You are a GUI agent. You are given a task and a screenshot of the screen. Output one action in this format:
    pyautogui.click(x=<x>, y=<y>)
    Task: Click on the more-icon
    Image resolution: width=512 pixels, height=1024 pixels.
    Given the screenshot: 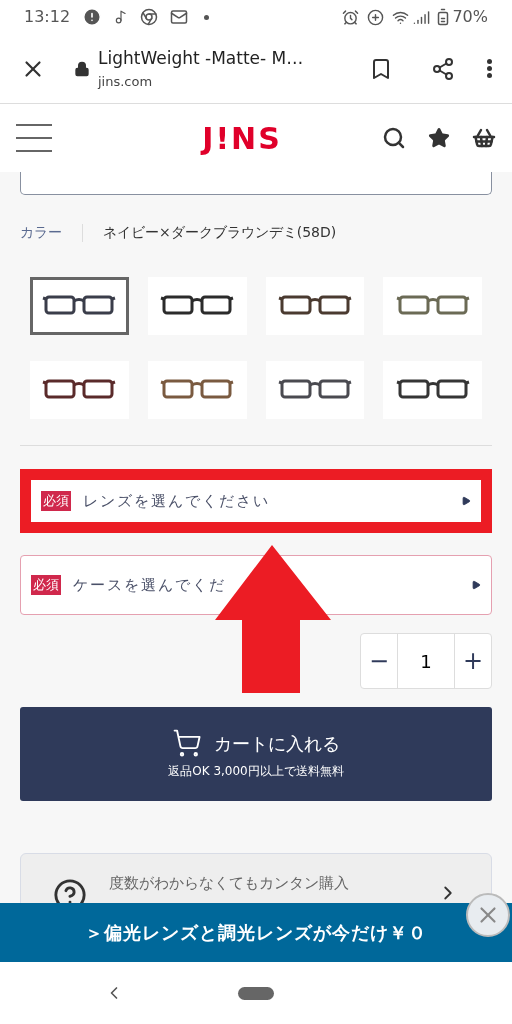 What is the action you would take?
    pyautogui.click(x=489, y=68)
    